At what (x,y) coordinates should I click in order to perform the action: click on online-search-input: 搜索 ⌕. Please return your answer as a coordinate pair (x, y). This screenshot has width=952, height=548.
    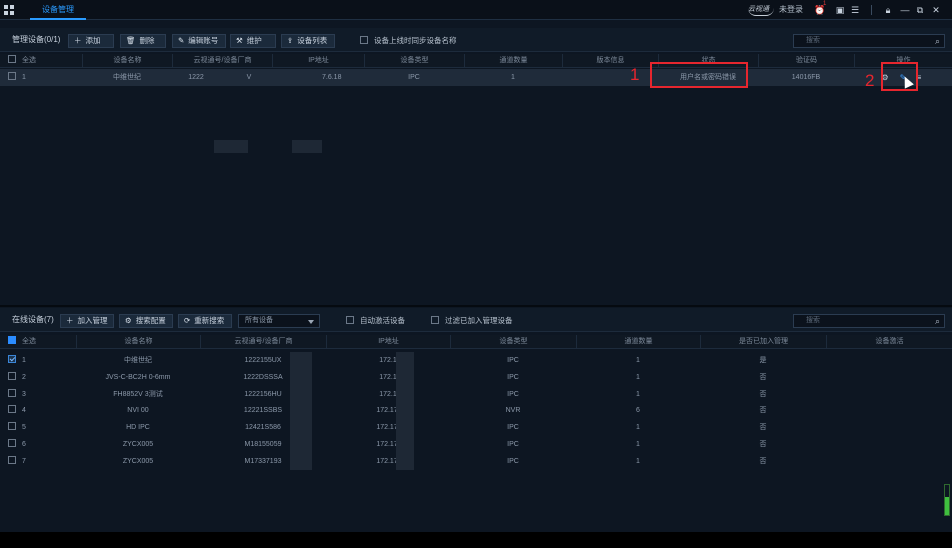
    Looking at the image, I should click on (869, 321).